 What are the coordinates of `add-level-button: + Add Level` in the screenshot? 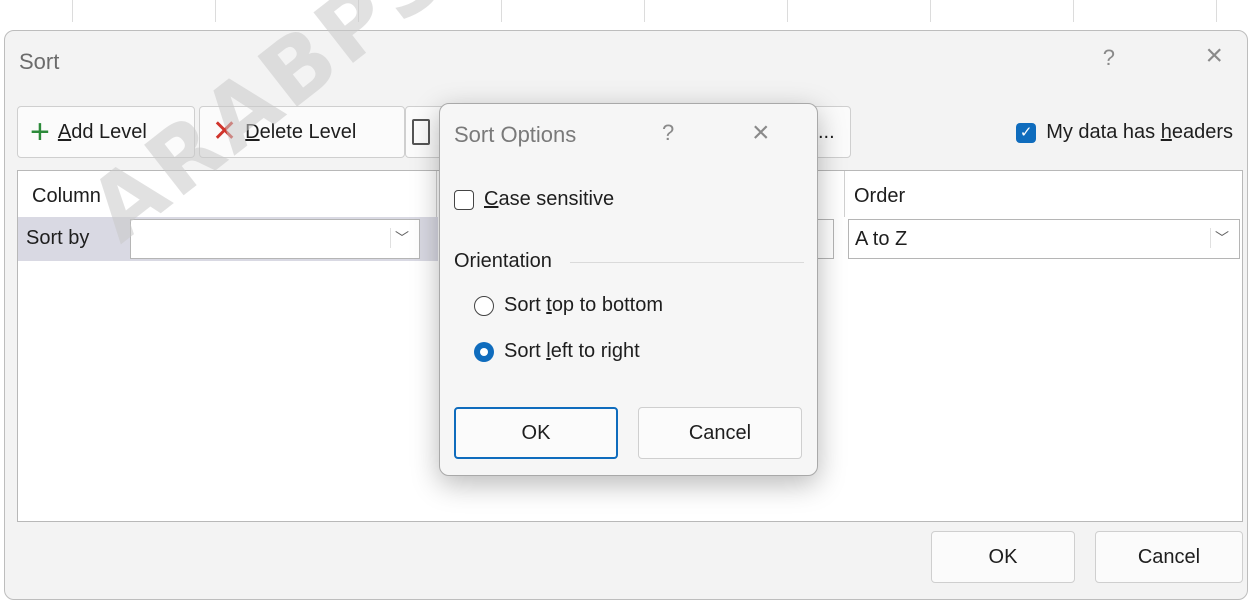 It's located at (106, 132).